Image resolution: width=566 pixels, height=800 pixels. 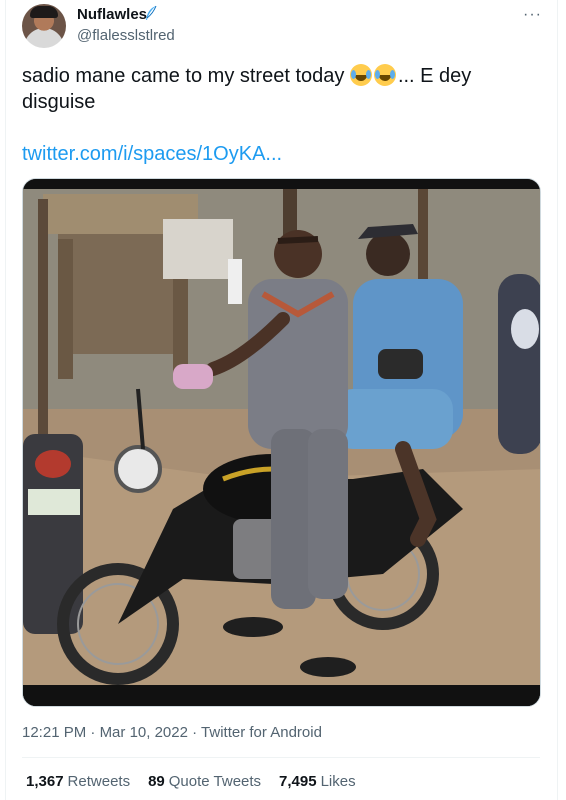 I want to click on tweet-stats: 1,367 Retweets 89 Quote Tweets 7,495 Likes, so click(x=200, y=781).